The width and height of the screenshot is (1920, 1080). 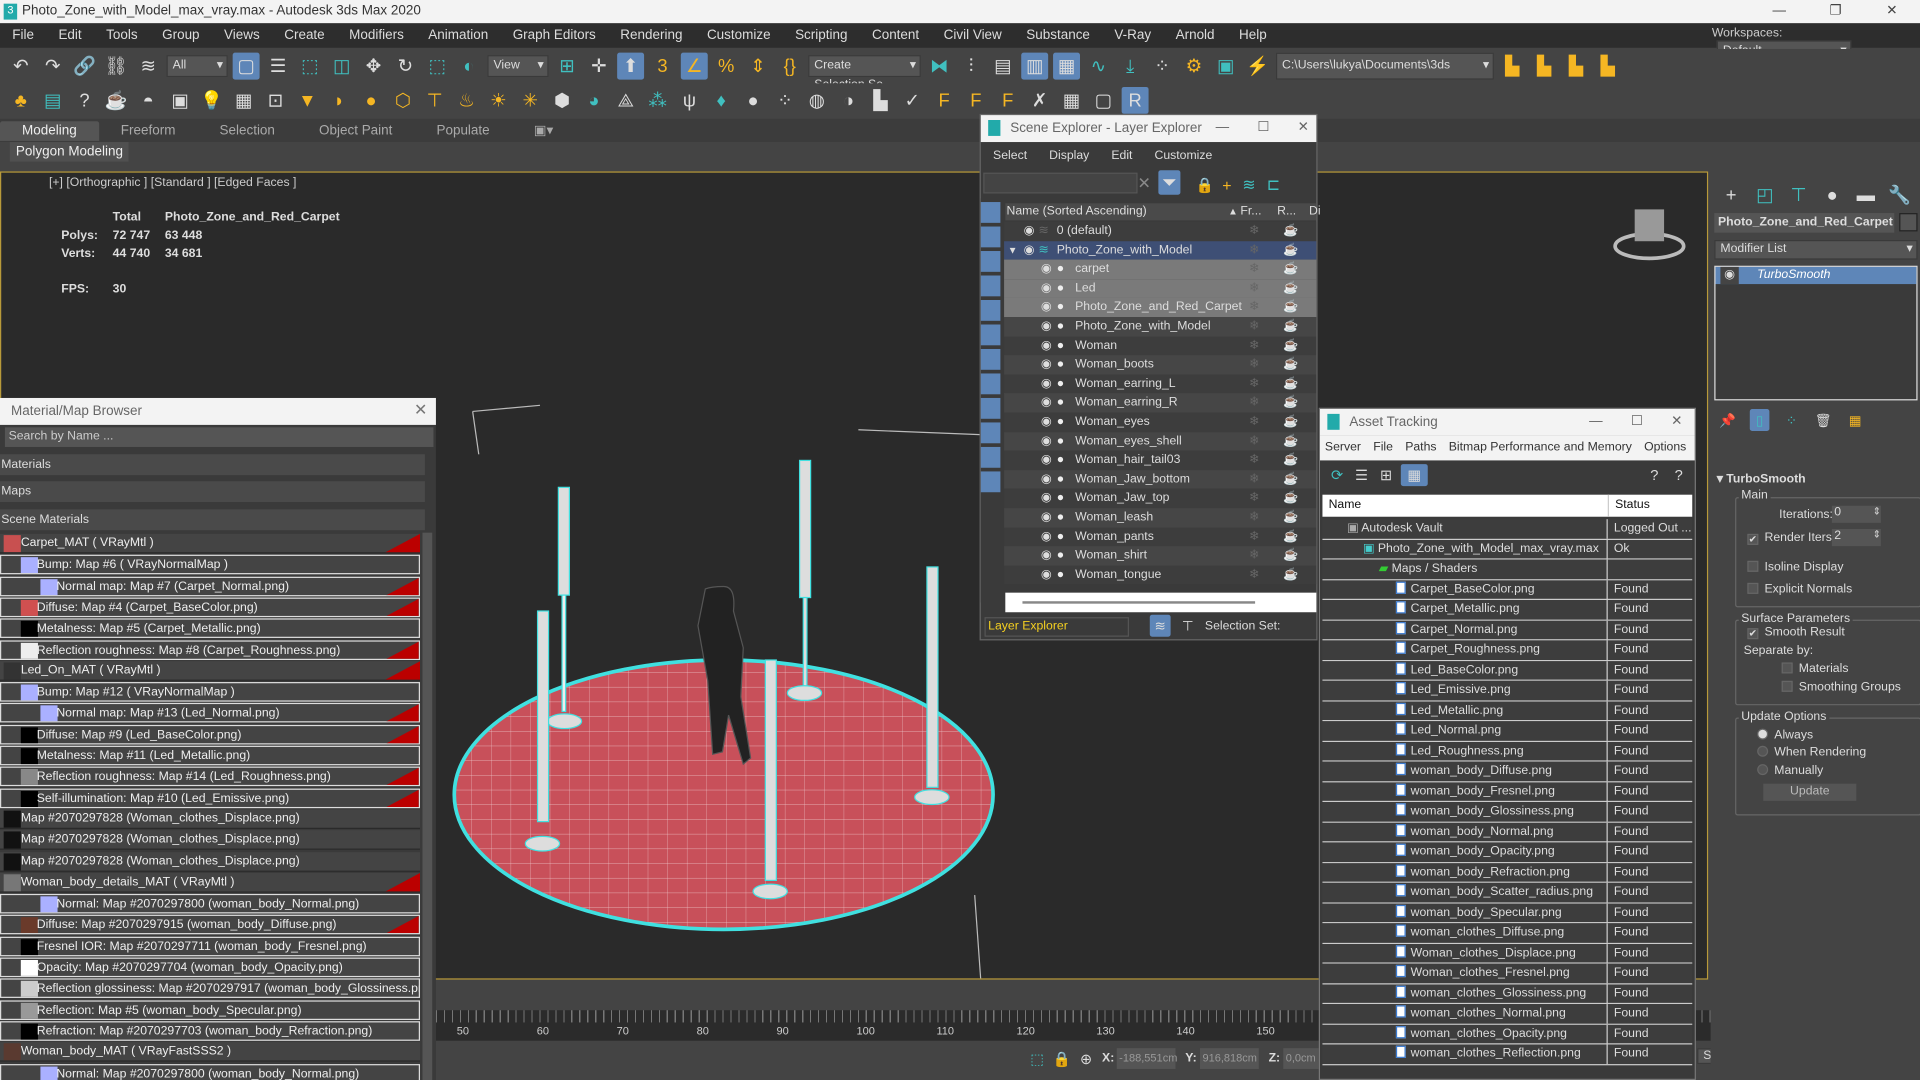 What do you see at coordinates (990, 359) in the screenshot?
I see `display-groups-icon` at bounding box center [990, 359].